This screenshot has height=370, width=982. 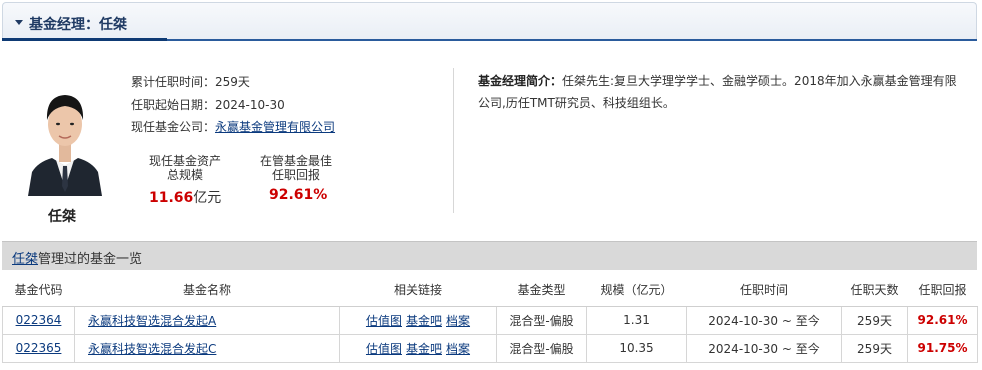 What do you see at coordinates (90, 259) in the screenshot?
I see `fund-list-title-text: 管理过的基金一览` at bounding box center [90, 259].